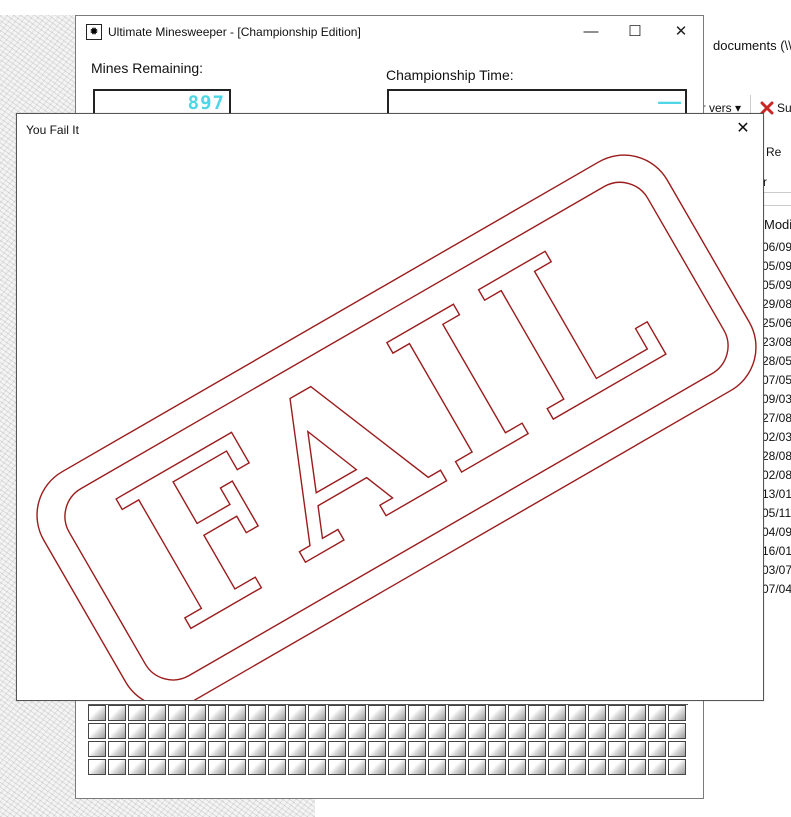 This screenshot has width=791, height=817. What do you see at coordinates (776, 513) in the screenshot?
I see `list-item: 05/11` at bounding box center [776, 513].